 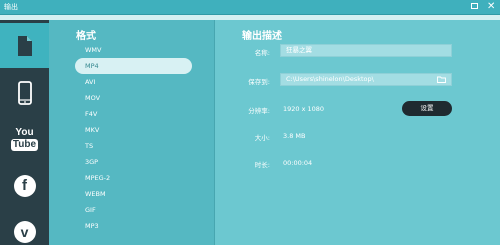 I want to click on save-to-label: 保存到:, so click(x=259, y=82).